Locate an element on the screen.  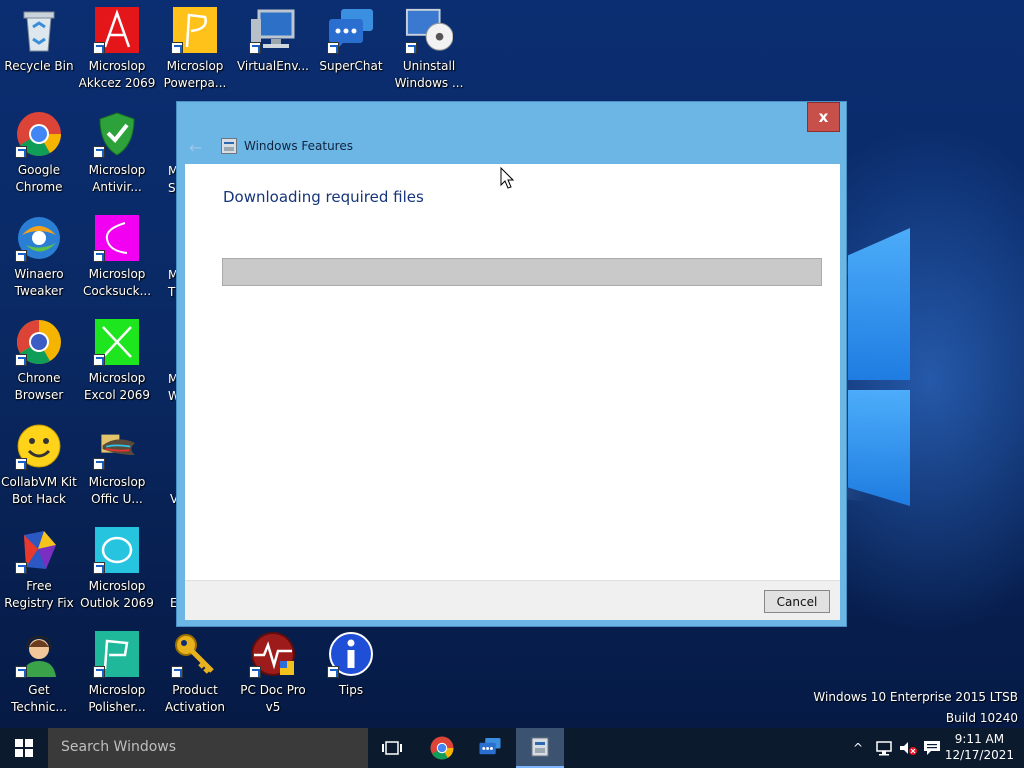
desktop-icon-label: Free Registry Fix is located at coordinates (39, 594).